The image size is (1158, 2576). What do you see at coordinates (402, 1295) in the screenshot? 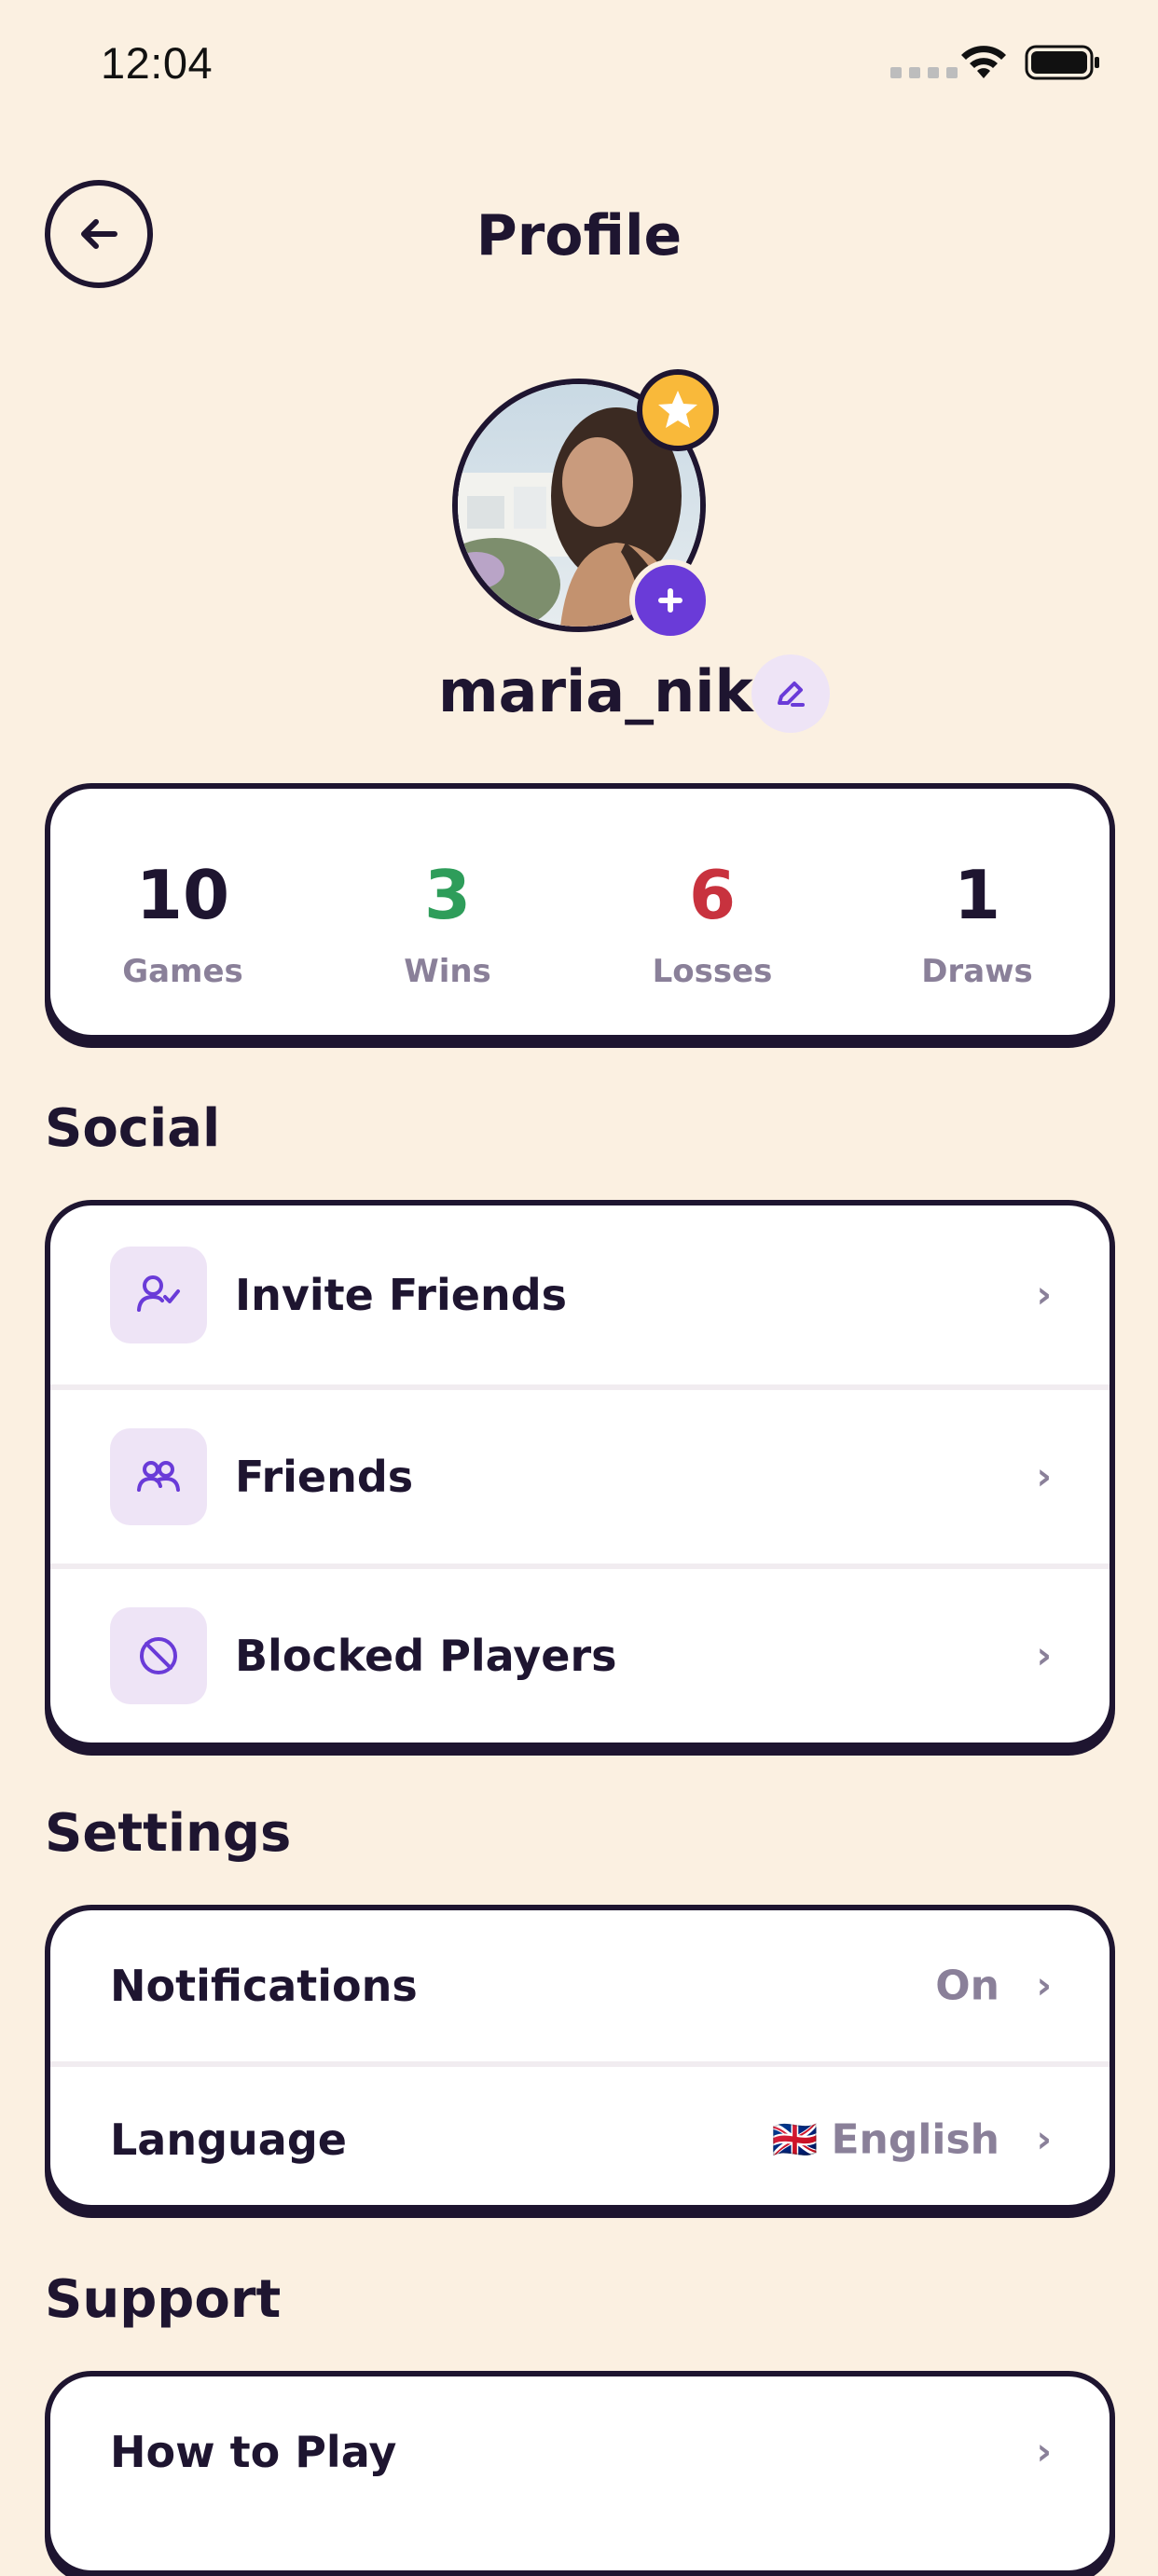
I see `row-label: Invite Friends` at bounding box center [402, 1295].